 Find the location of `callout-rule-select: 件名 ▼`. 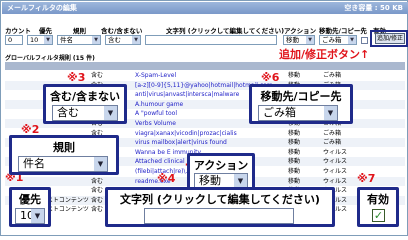

callout-rule-select: 件名 ▼ is located at coordinates (63, 164).